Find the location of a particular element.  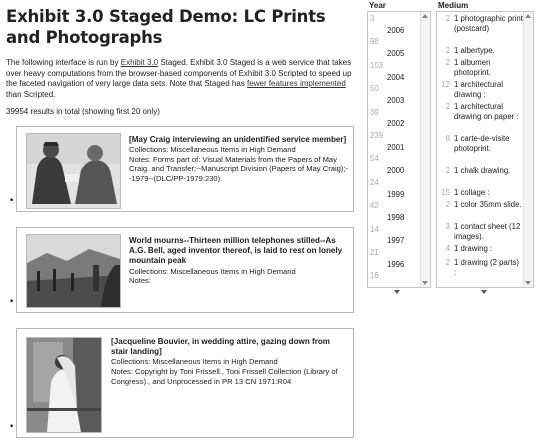

facet-value-label: 1998 is located at coordinates (396, 217).